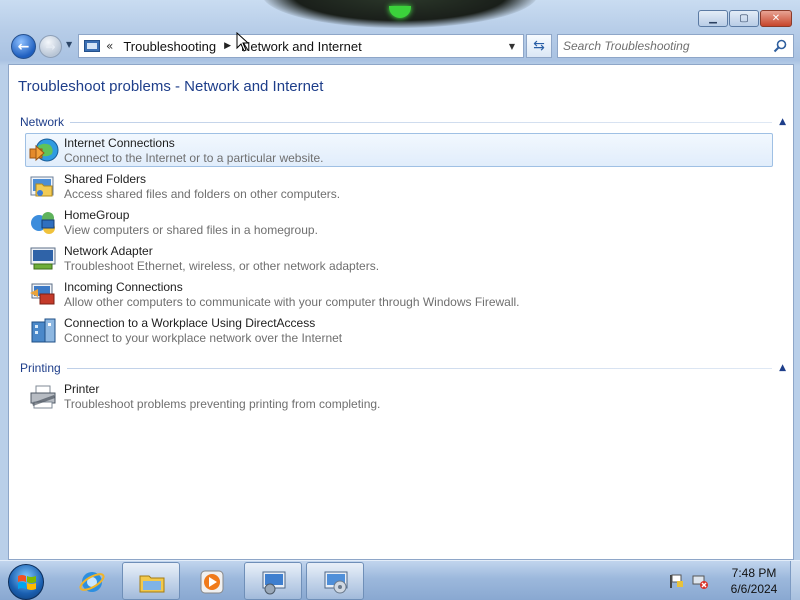 This screenshot has width=800, height=600. Describe the element at coordinates (754, 573) in the screenshot. I see `clock-time: 7:48 PM` at that location.